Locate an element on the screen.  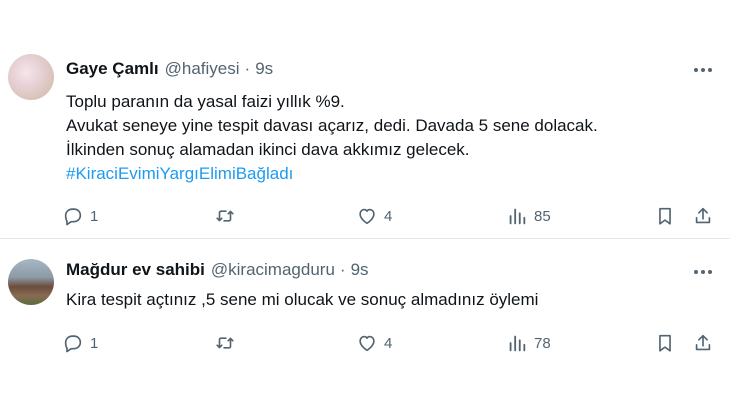
tweet-actions: 1 4 85 is located at coordinates (386, 216).